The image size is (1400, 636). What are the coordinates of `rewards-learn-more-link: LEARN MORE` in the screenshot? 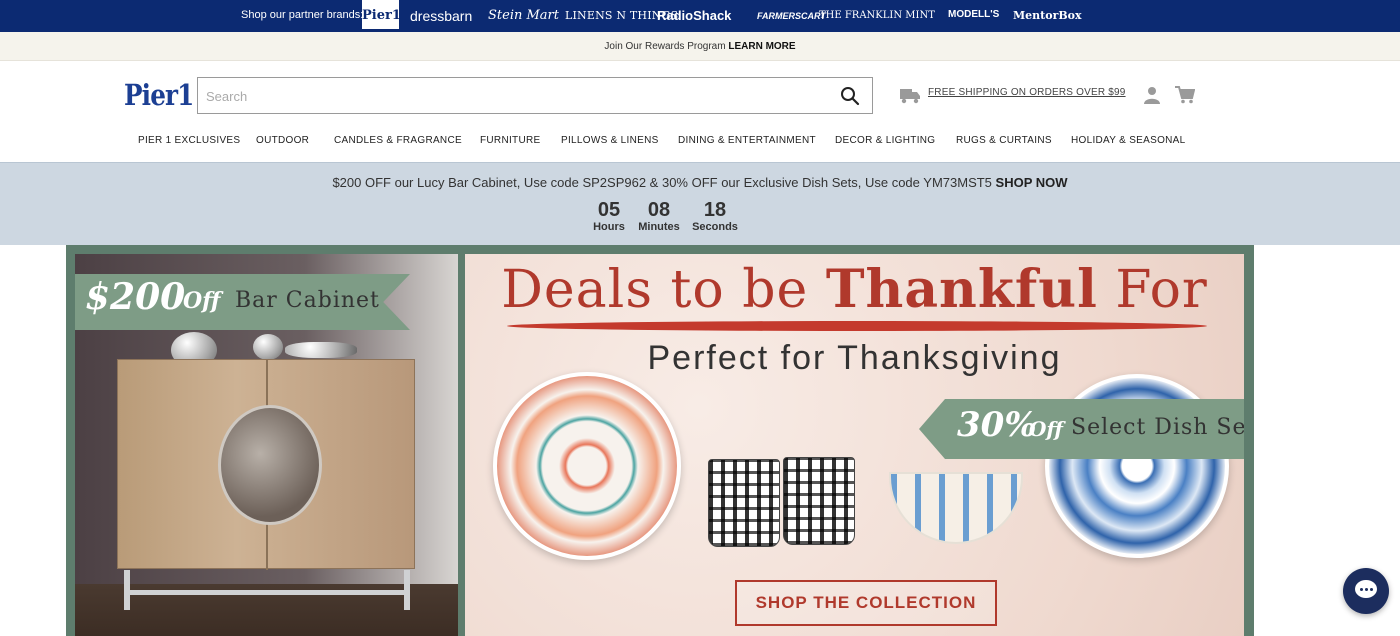 It's located at (761, 46).